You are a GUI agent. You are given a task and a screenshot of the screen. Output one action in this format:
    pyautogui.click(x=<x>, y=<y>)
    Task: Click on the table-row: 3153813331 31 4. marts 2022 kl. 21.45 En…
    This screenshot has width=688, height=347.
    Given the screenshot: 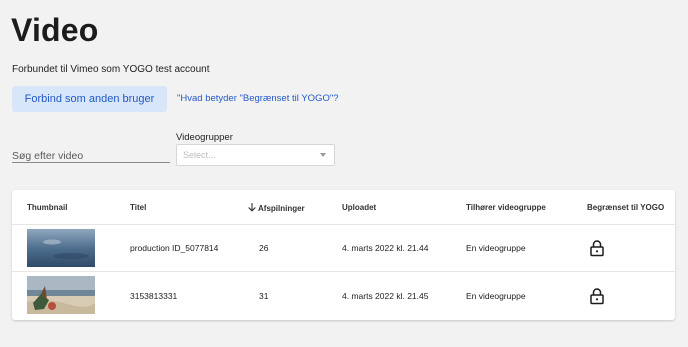 What is the action you would take?
    pyautogui.click(x=343, y=295)
    